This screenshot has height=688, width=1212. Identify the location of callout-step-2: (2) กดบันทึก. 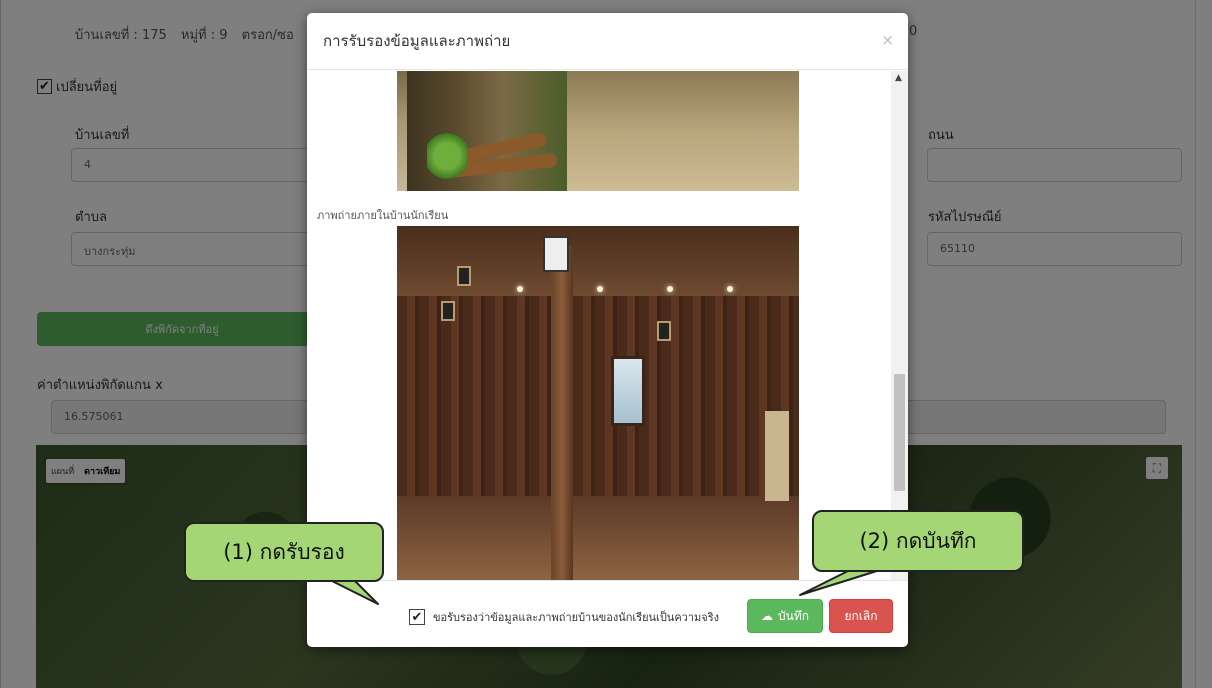
(918, 541).